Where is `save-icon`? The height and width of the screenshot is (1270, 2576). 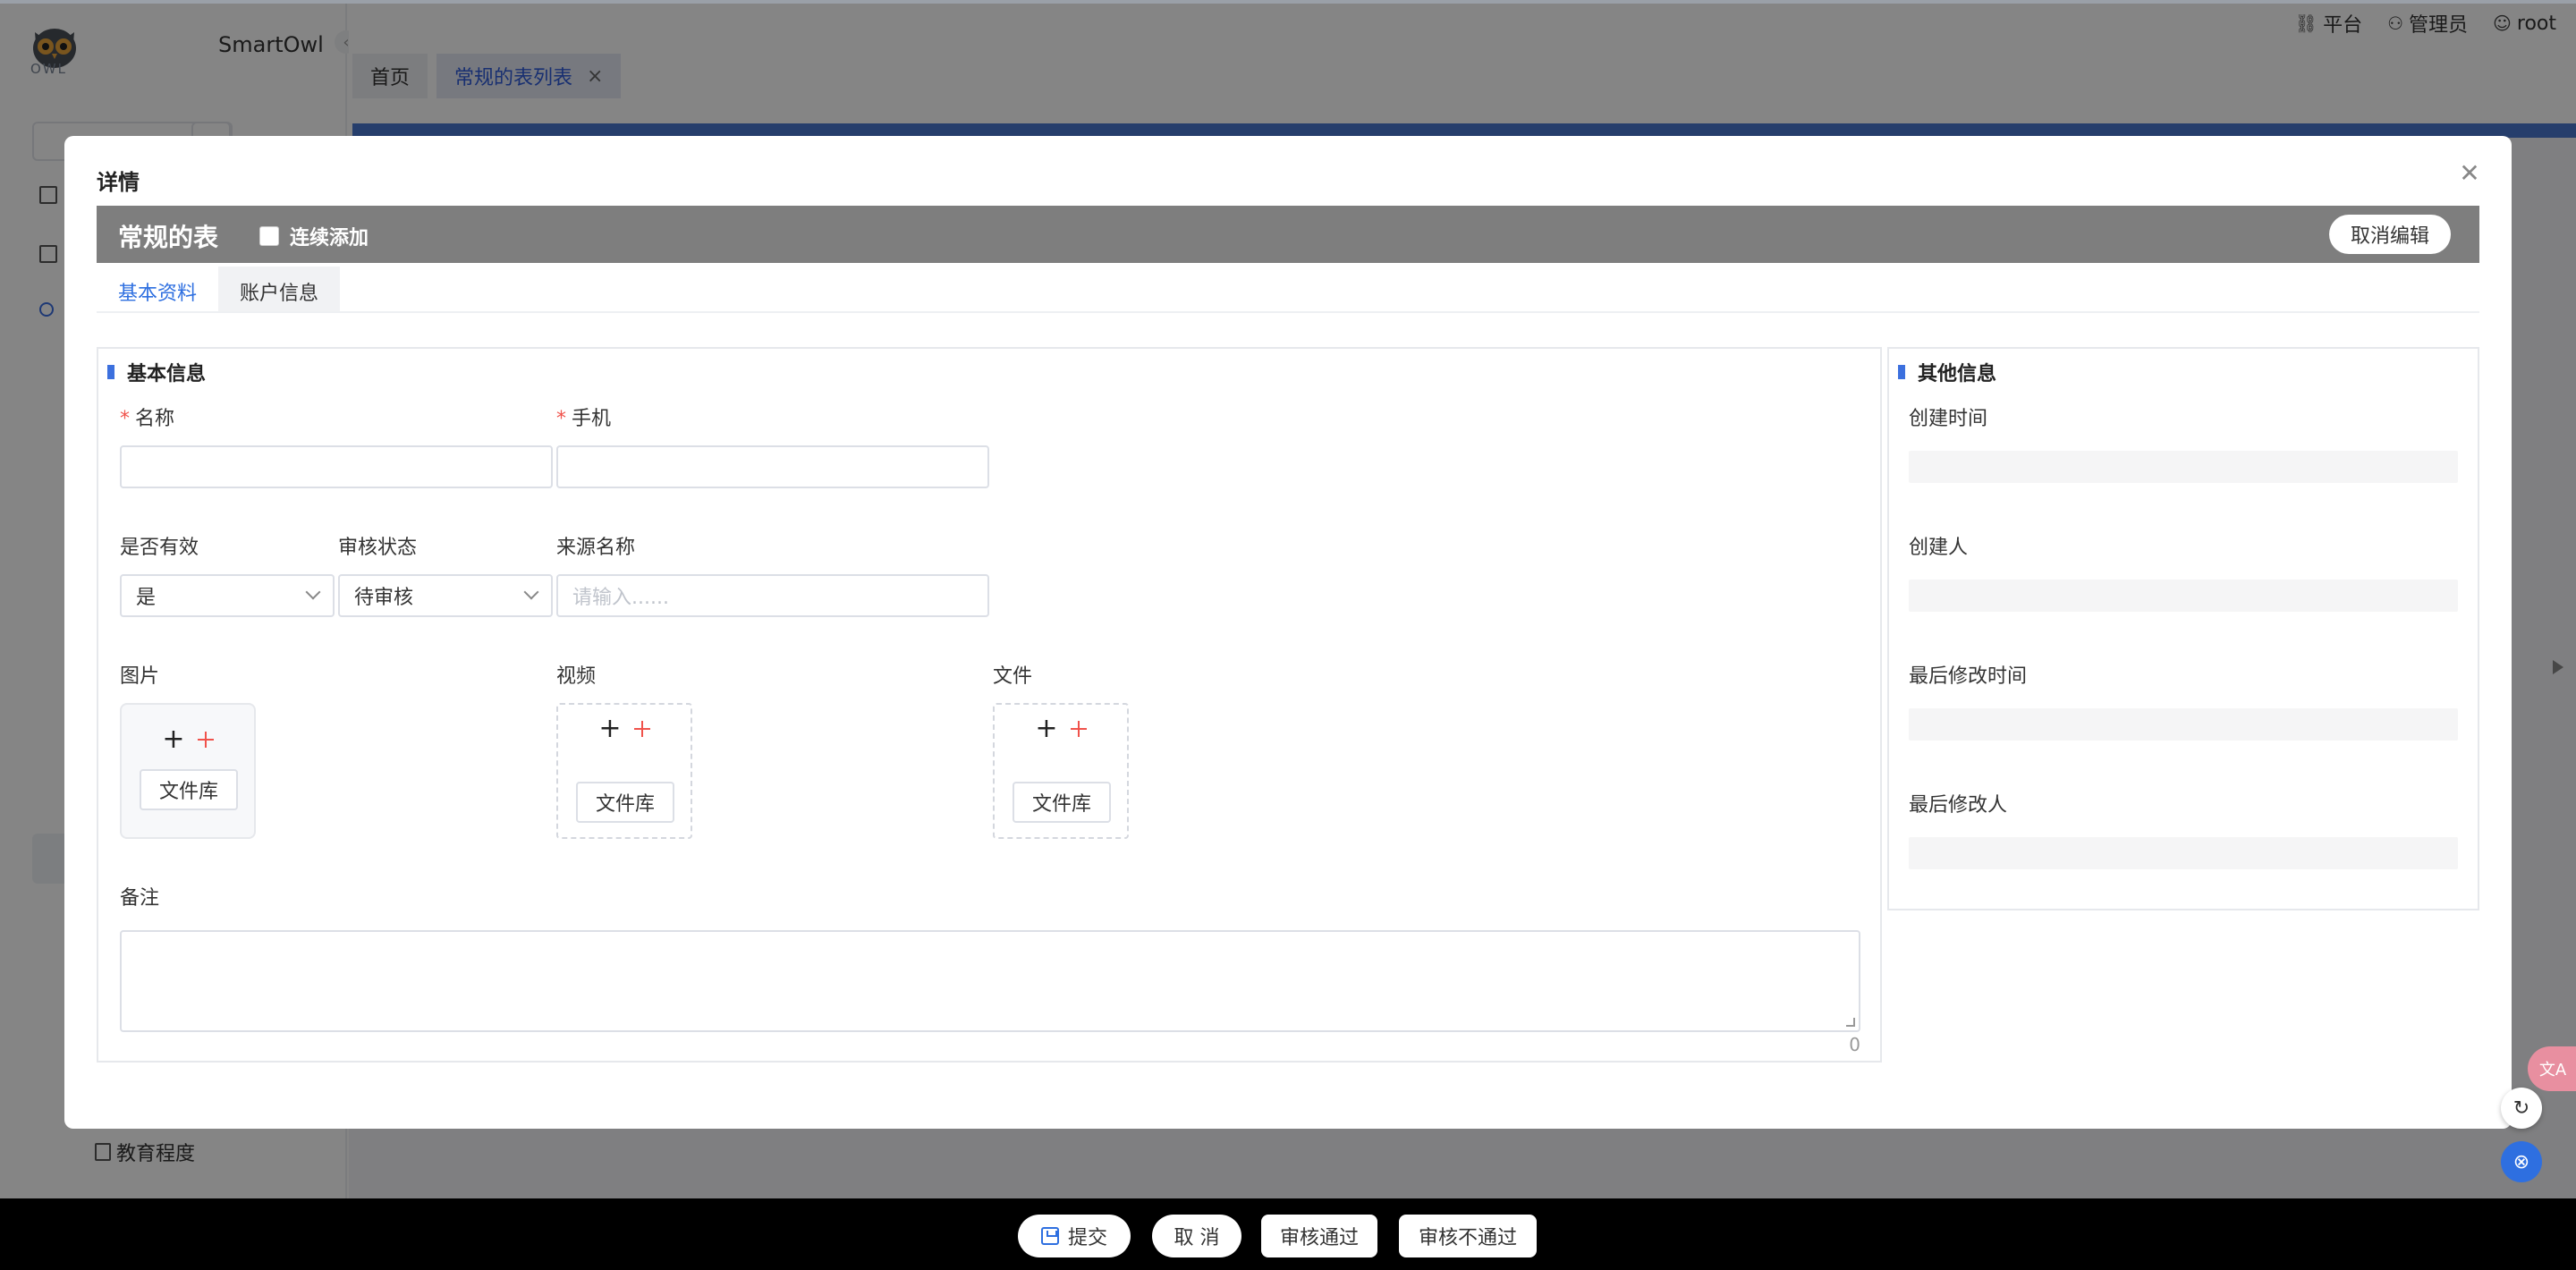 save-icon is located at coordinates (1049, 1236).